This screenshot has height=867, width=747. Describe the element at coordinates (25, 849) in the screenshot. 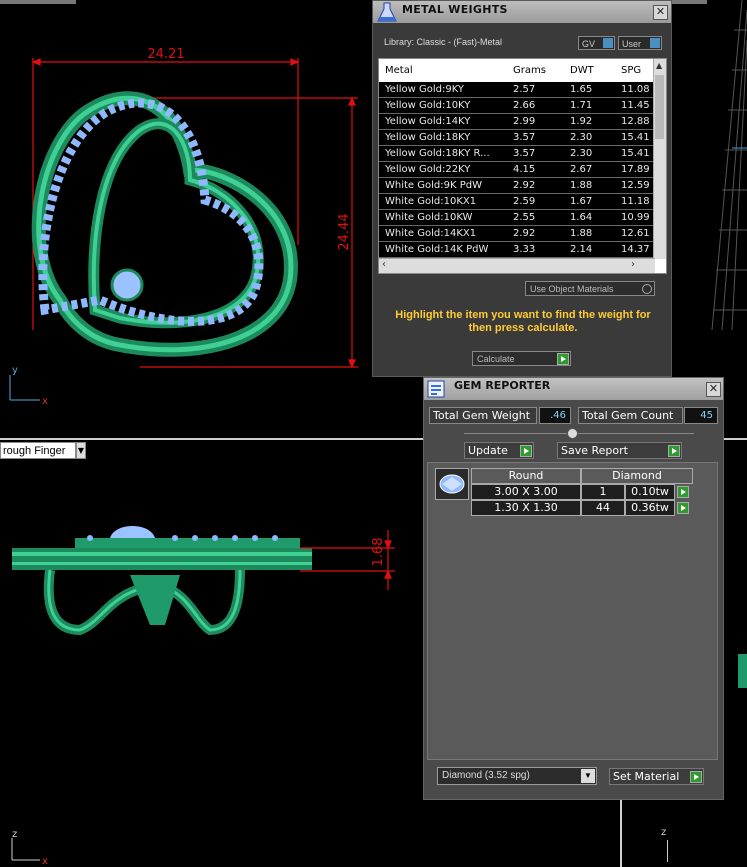

I see `front-view-axis-icon` at that location.